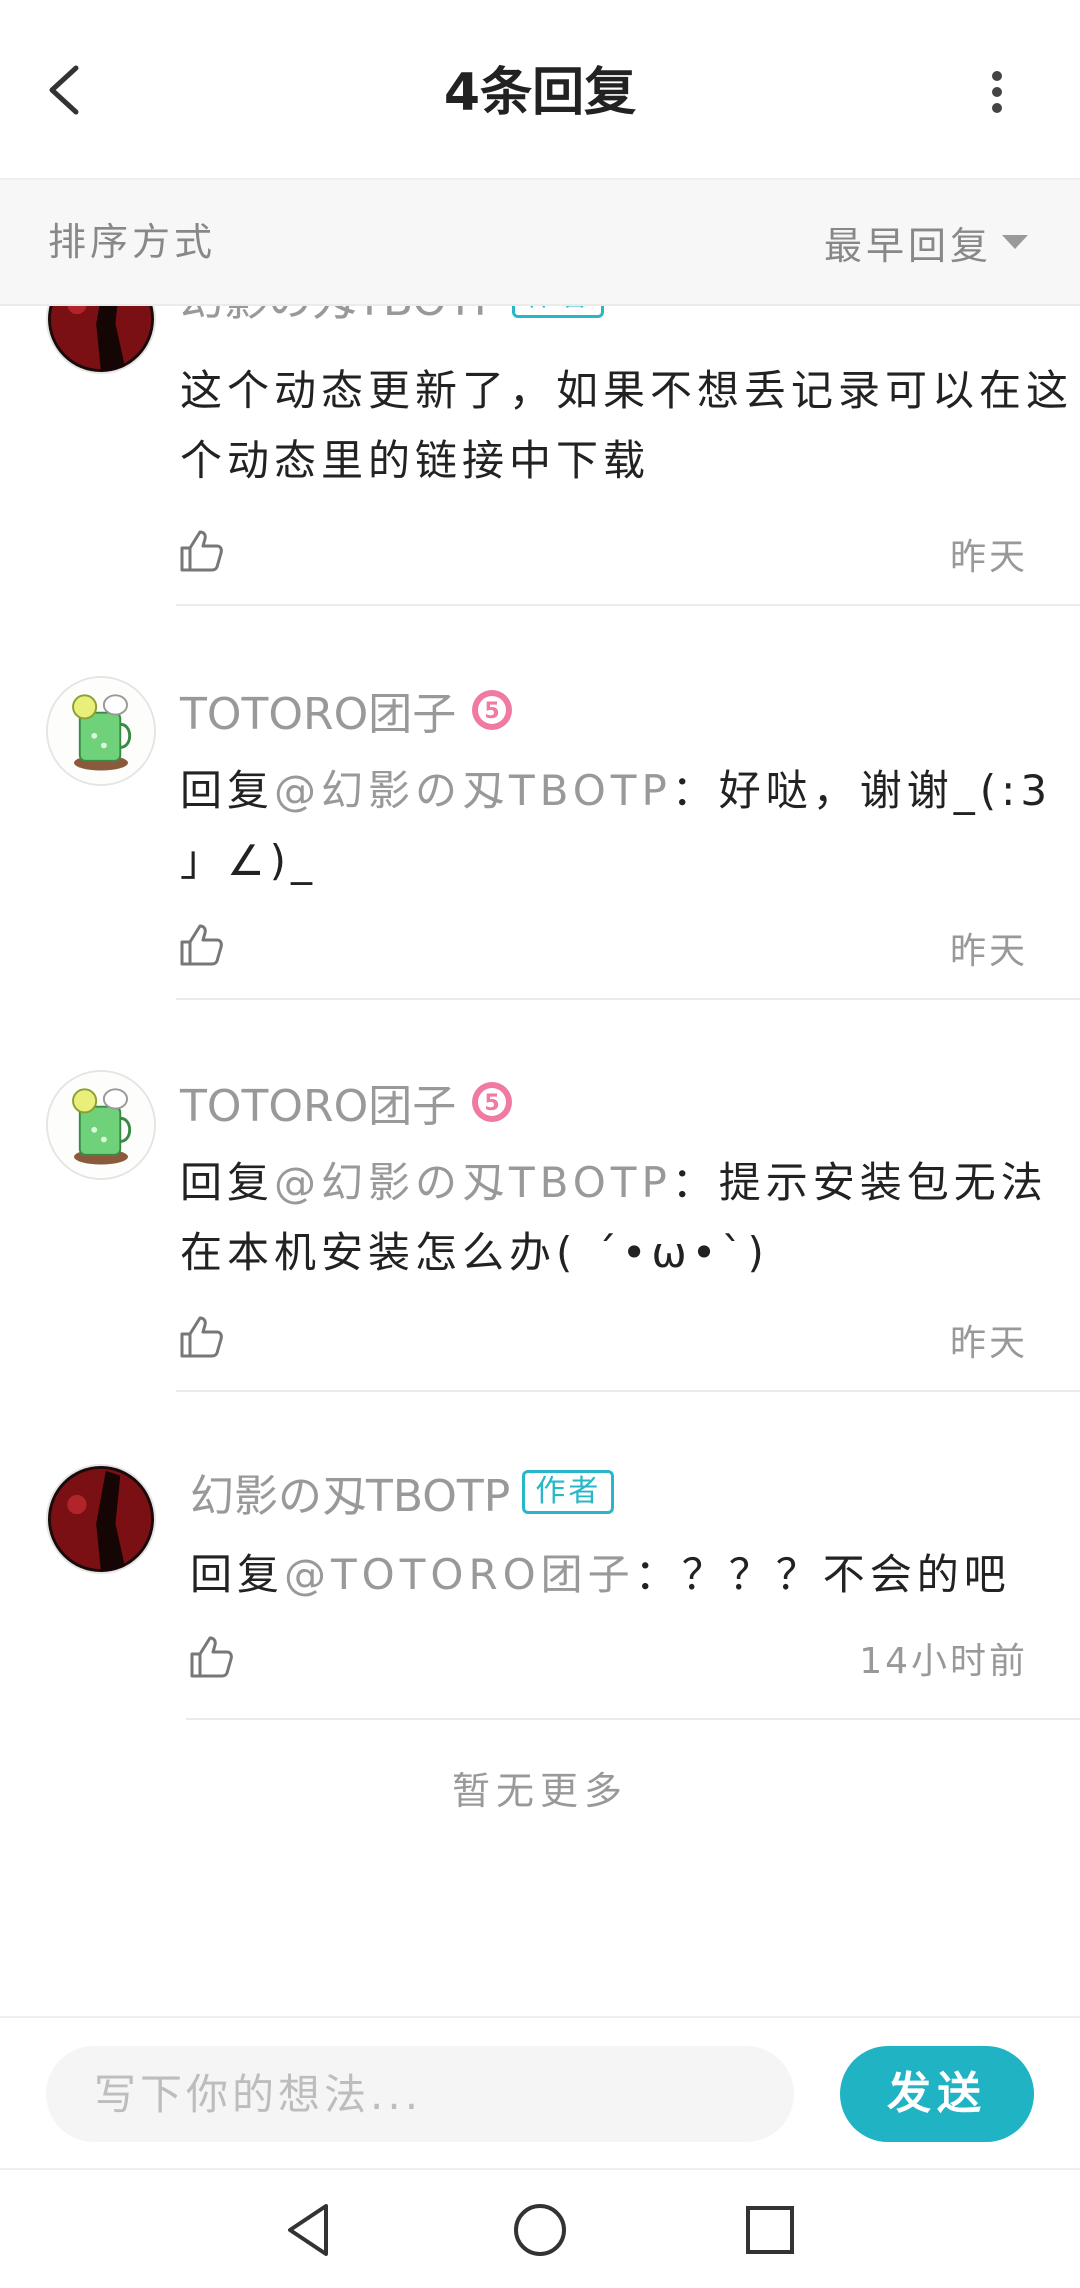 The height and width of the screenshot is (2288, 1080). I want to click on comment-bar: 发送, so click(540, 2092).